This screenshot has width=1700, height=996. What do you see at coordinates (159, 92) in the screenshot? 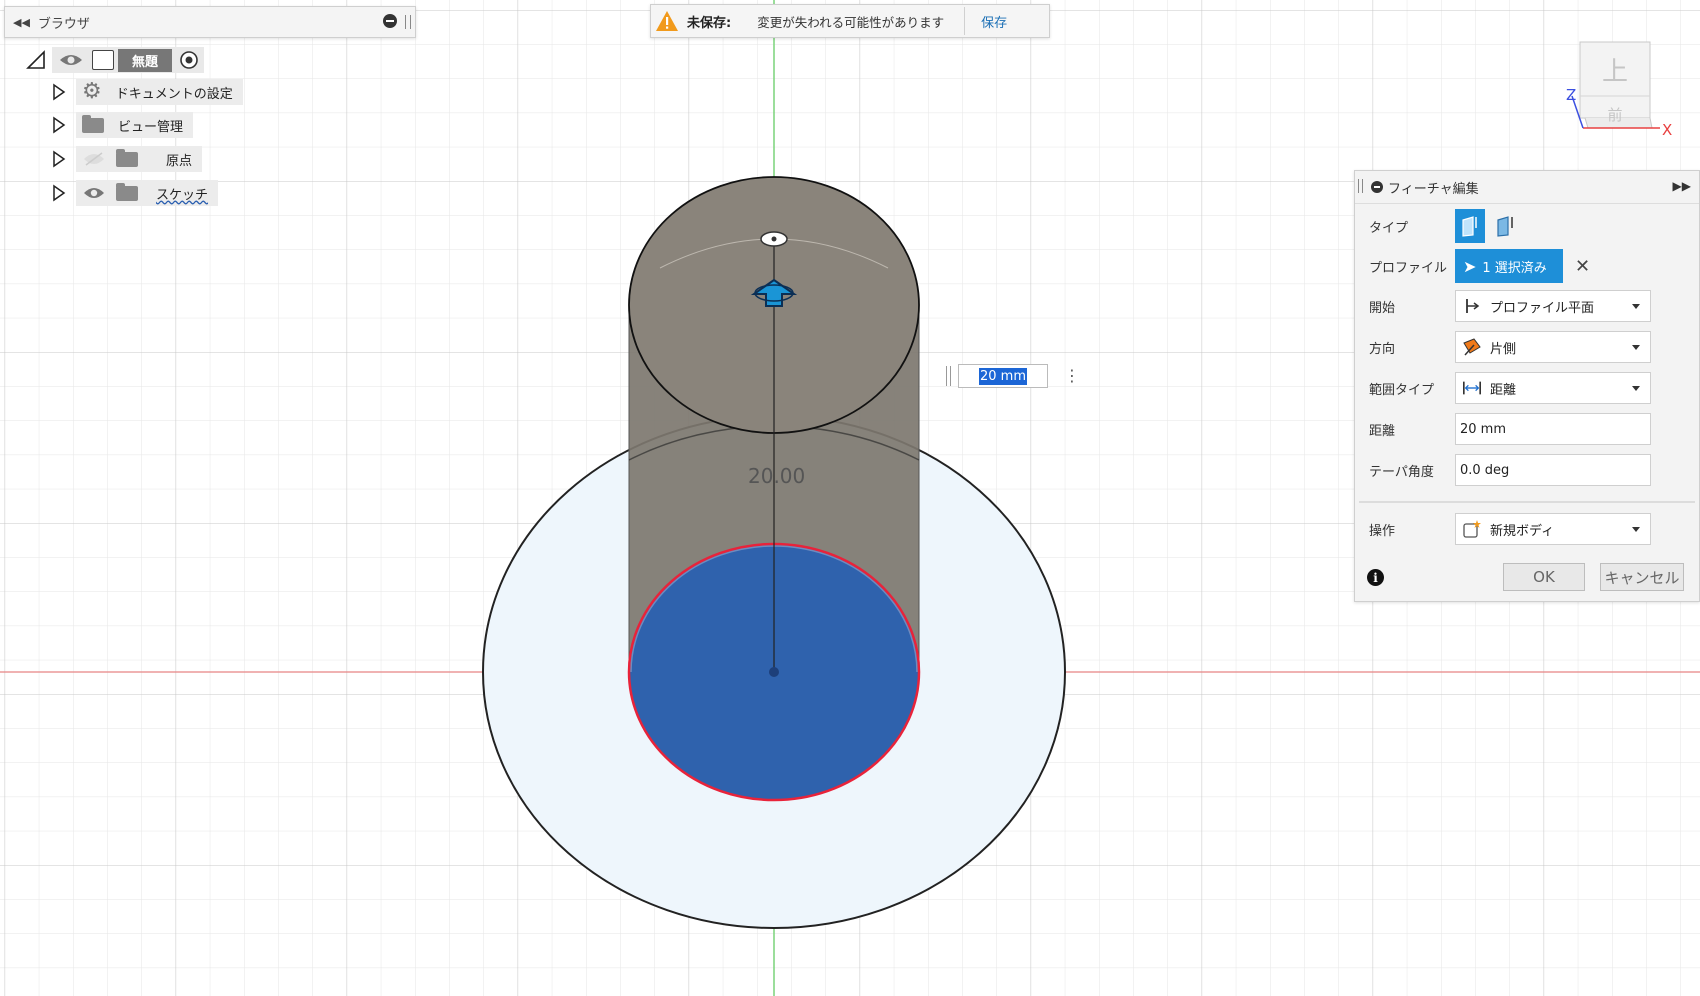
I see `document-settings-chip: ⚙ ドキュメントの設定` at bounding box center [159, 92].